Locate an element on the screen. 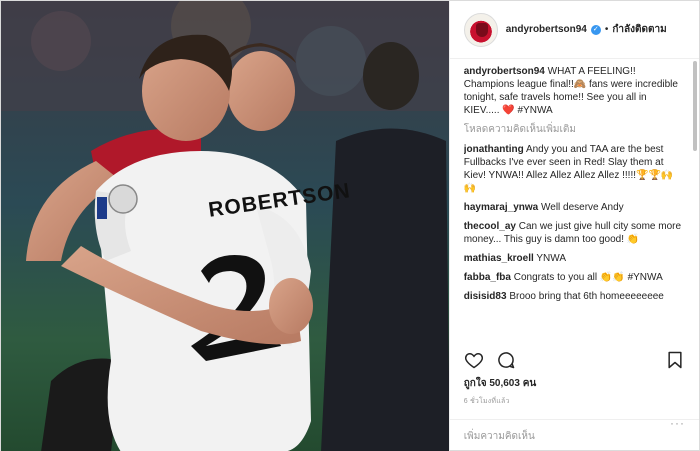 This screenshot has width=700, height=451. heart-icon is located at coordinates (474, 360).